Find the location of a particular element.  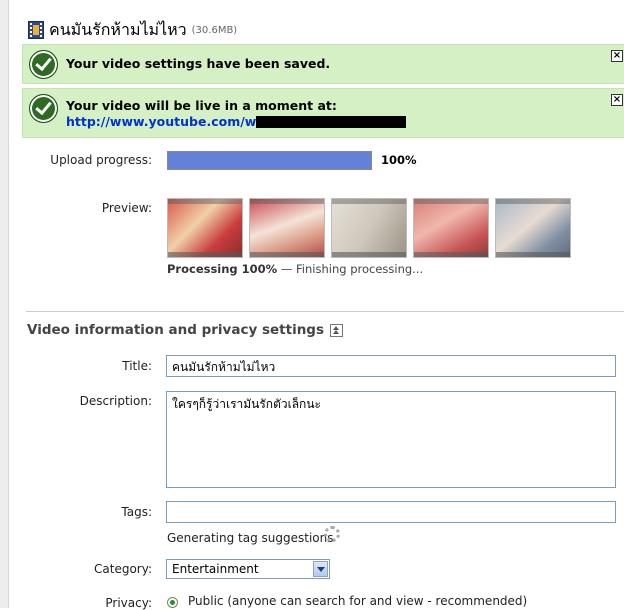

processing-percent: Processing 100% is located at coordinates (222, 269).